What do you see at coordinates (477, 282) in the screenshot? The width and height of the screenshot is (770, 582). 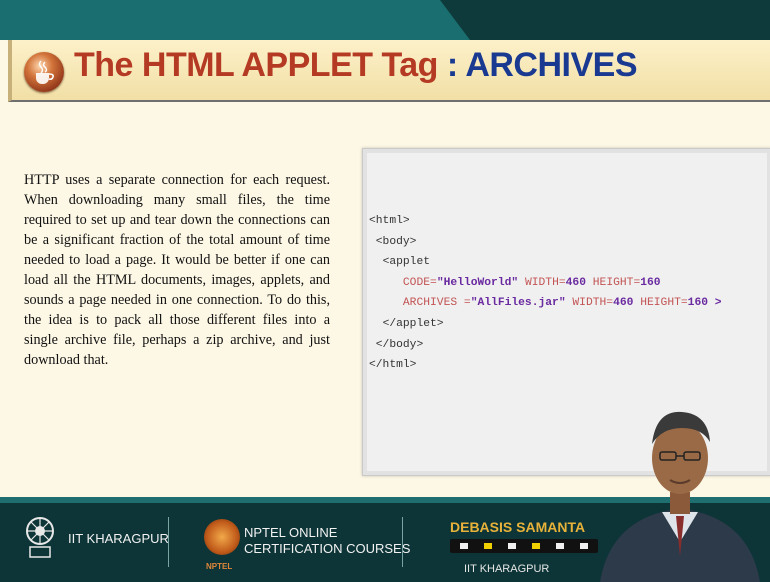 I see `code-value: "HelloWorld"` at bounding box center [477, 282].